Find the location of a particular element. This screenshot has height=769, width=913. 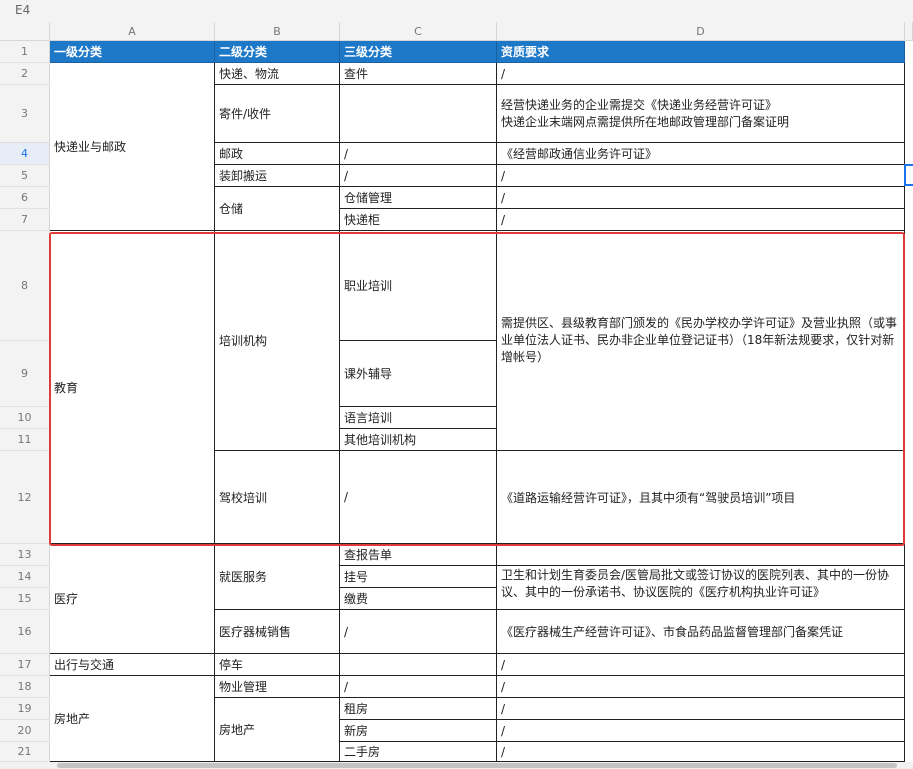

header-cell-level3: 三级分类 is located at coordinates (418, 52).